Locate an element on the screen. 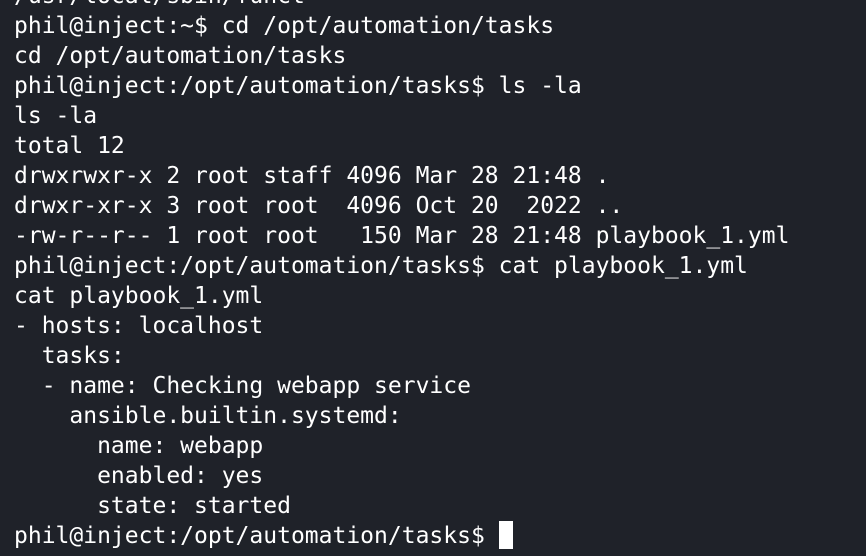  terminal-line: tasks: is located at coordinates (69, 356).